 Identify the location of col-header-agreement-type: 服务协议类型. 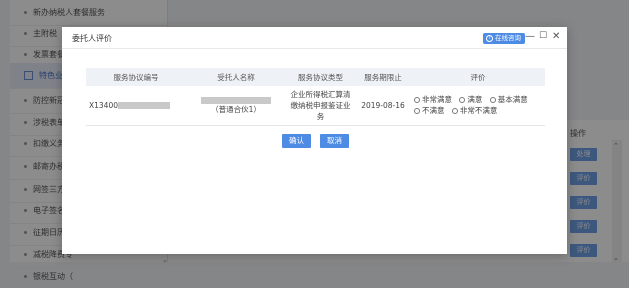
(320, 77).